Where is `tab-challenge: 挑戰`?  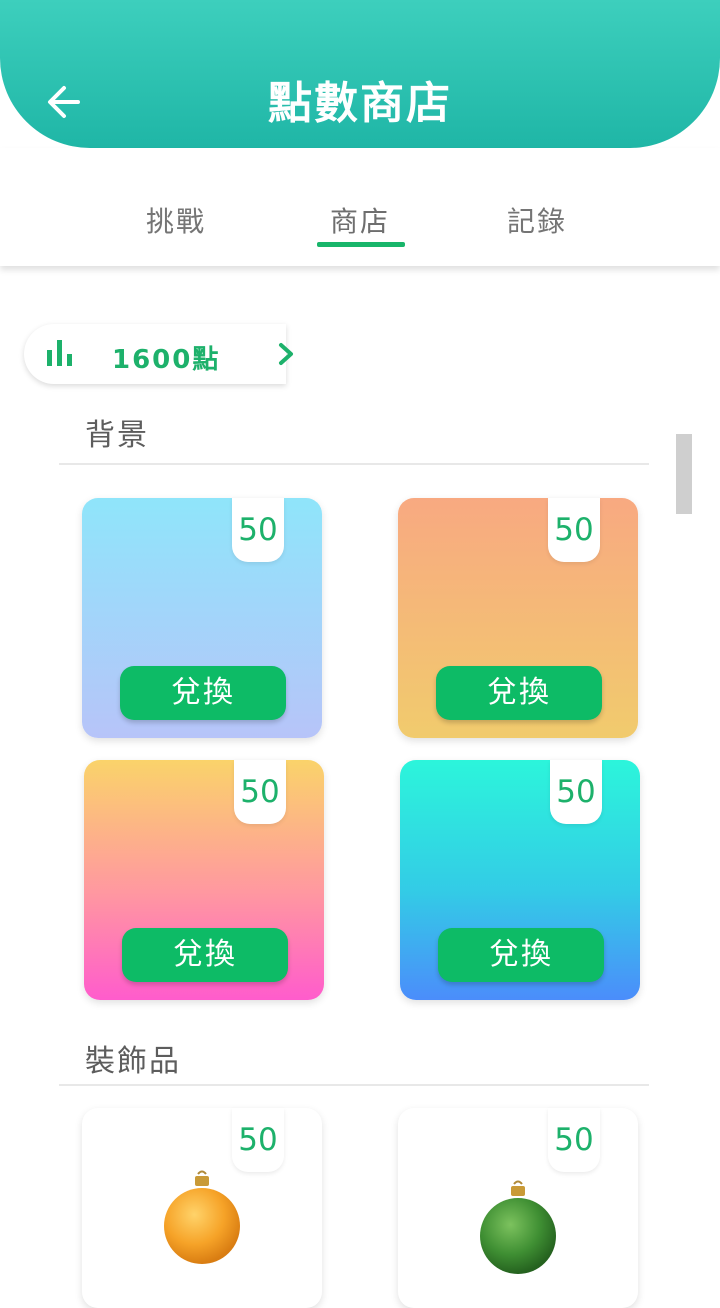
tab-challenge: 挑戰 is located at coordinates (176, 220).